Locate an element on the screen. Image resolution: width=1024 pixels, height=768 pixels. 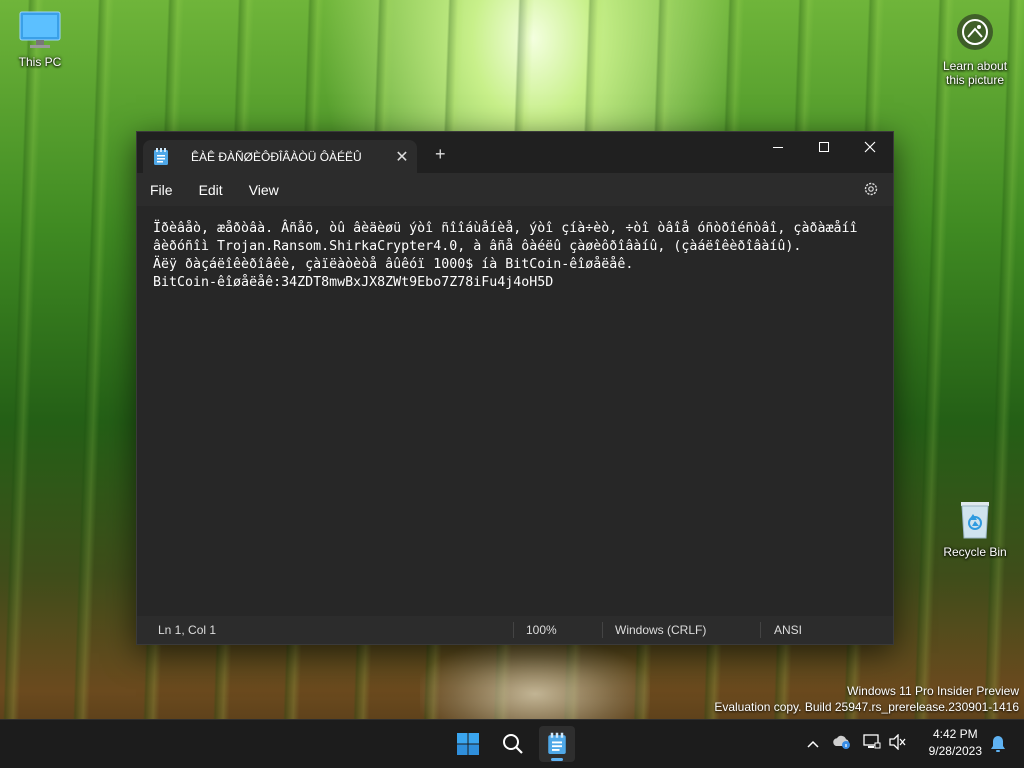
notifications-button is located at coordinates (998, 746).